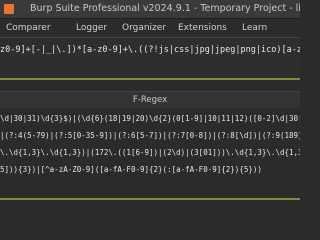 The height and width of the screenshot is (240, 320). What do you see at coordinates (28, 28) in the screenshot?
I see `menu-item-comparer: Comparer` at bounding box center [28, 28].